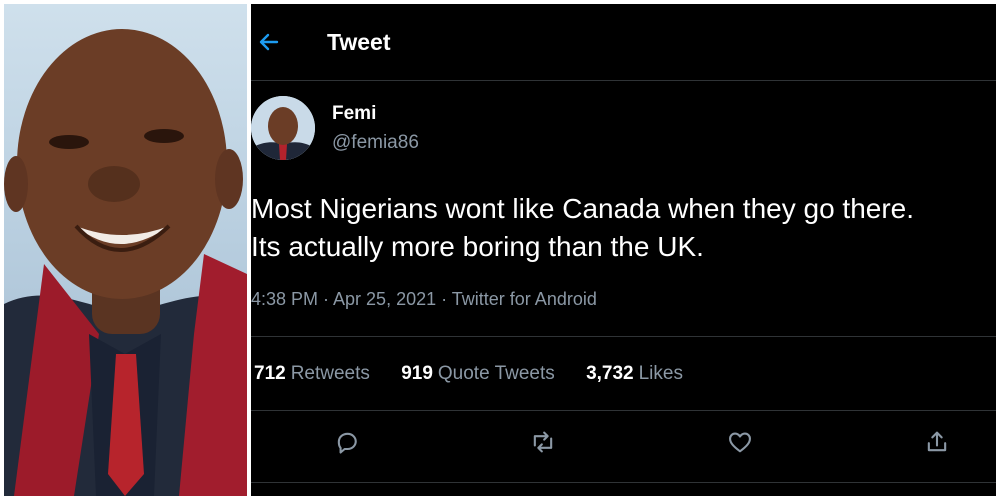  I want to click on share-icon, so click(939, 444).